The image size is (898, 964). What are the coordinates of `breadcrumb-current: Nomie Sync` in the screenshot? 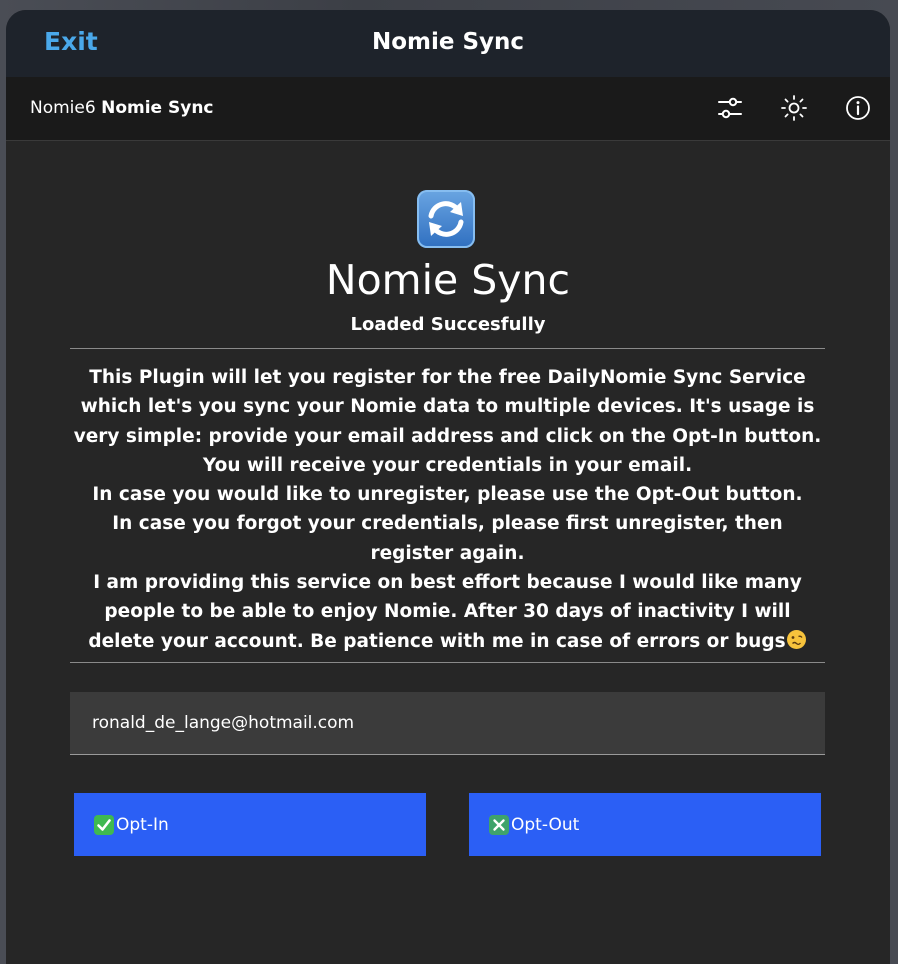 It's located at (157, 108).